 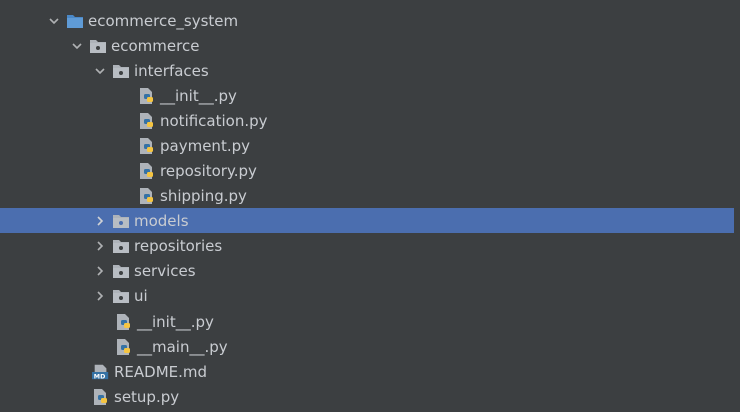 What do you see at coordinates (161, 371) in the screenshot?
I see `tree-file-label: README.md` at bounding box center [161, 371].